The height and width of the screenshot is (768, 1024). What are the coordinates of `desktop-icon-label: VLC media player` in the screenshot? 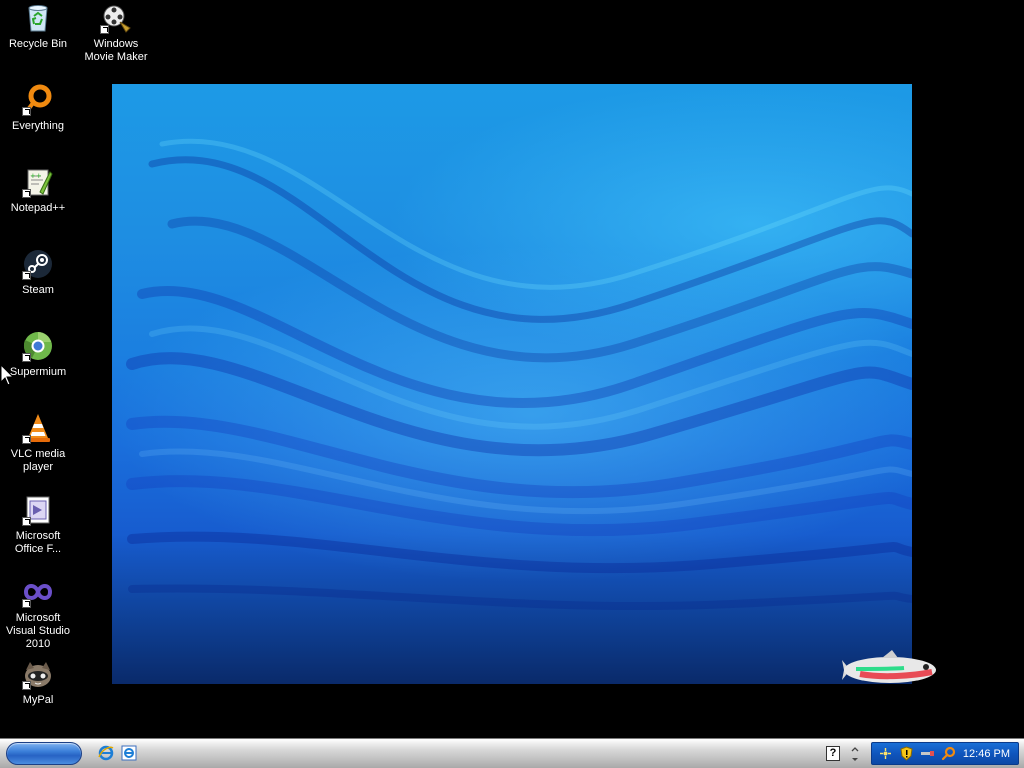 It's located at (38, 460).